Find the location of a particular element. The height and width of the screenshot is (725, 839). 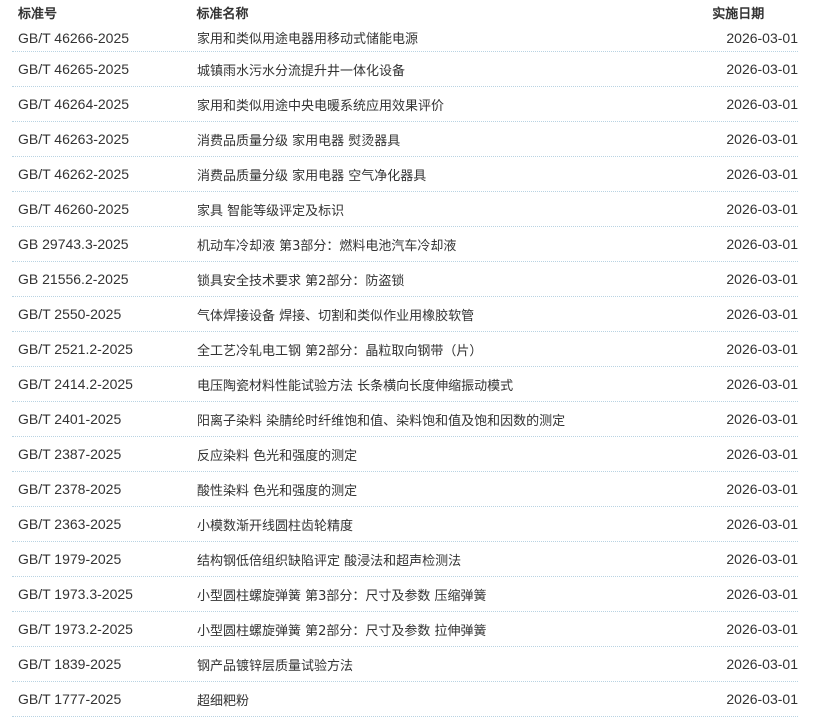

standard-name-link: 小型圆柱螺旋弹簧 第3部分：尺寸及参数 压缩弹簧 is located at coordinates (452, 594).